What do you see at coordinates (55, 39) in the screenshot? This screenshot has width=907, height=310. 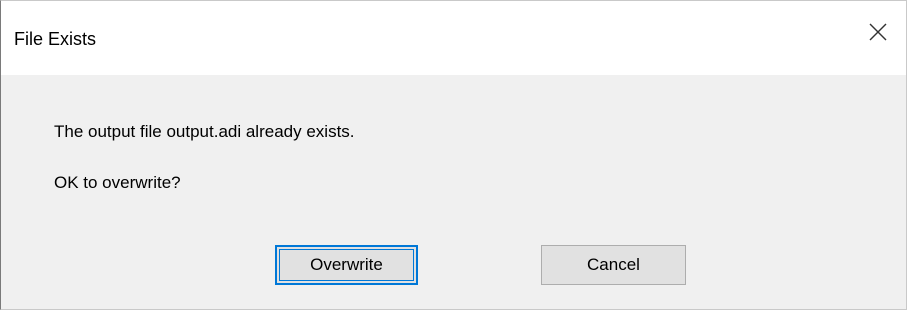 I see `dialog-title: File Exists` at bounding box center [55, 39].